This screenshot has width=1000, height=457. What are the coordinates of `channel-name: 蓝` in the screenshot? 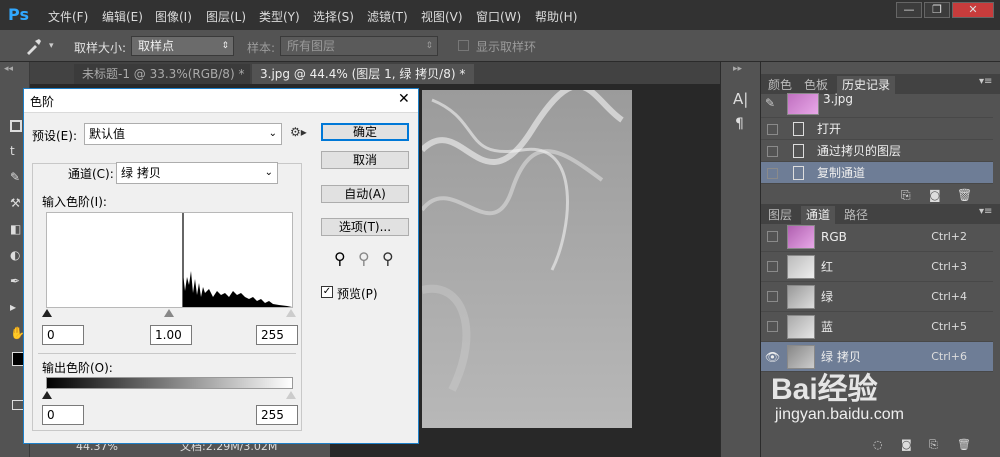 It's located at (827, 327).